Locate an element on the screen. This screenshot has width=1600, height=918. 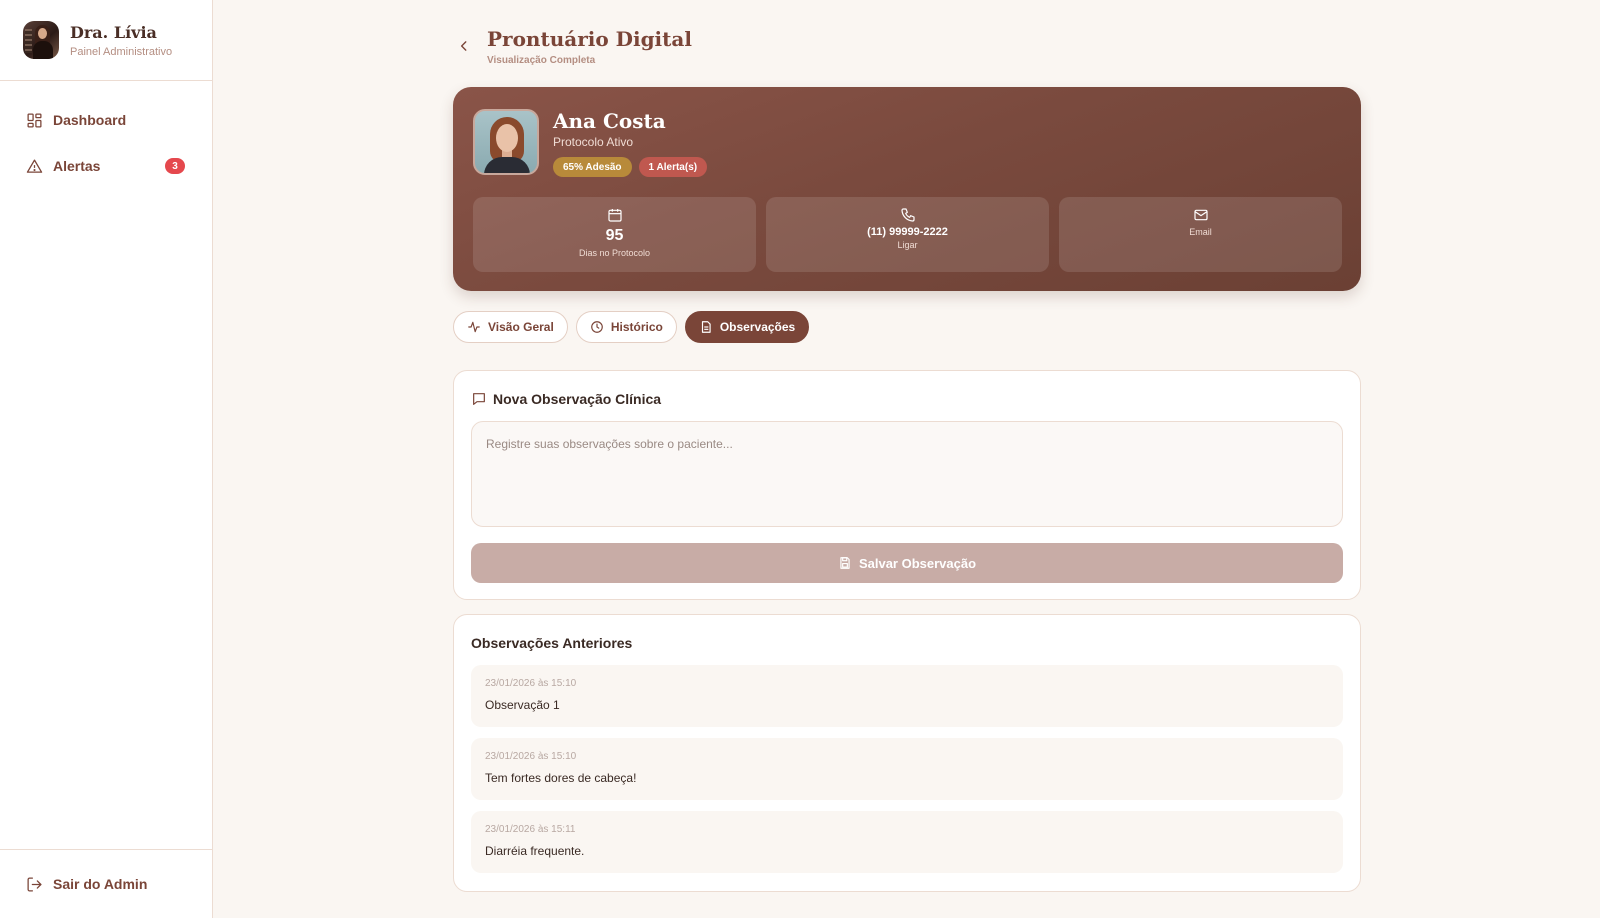
call-button: (11) 99999-2222 Ligar is located at coordinates (907, 234).